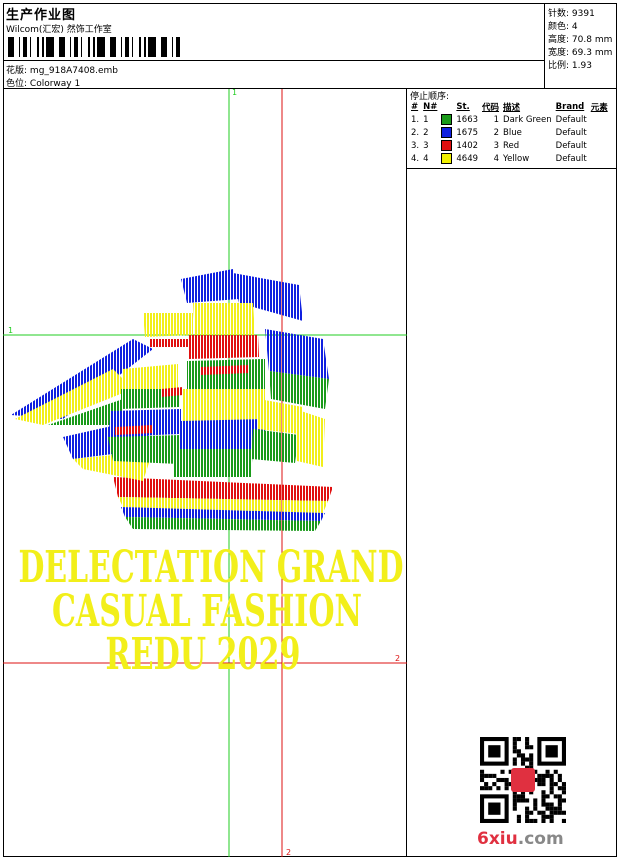  I want to click on page-title: 生产作业图, so click(41, 15).